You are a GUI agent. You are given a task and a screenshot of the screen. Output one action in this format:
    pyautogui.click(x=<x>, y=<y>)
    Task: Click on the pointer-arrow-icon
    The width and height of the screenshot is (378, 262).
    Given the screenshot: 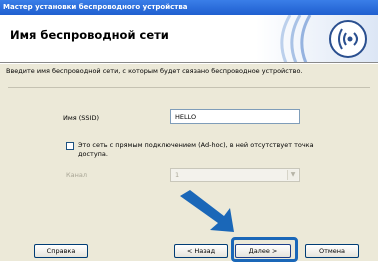 What is the action you would take?
    pyautogui.click(x=207, y=211)
    